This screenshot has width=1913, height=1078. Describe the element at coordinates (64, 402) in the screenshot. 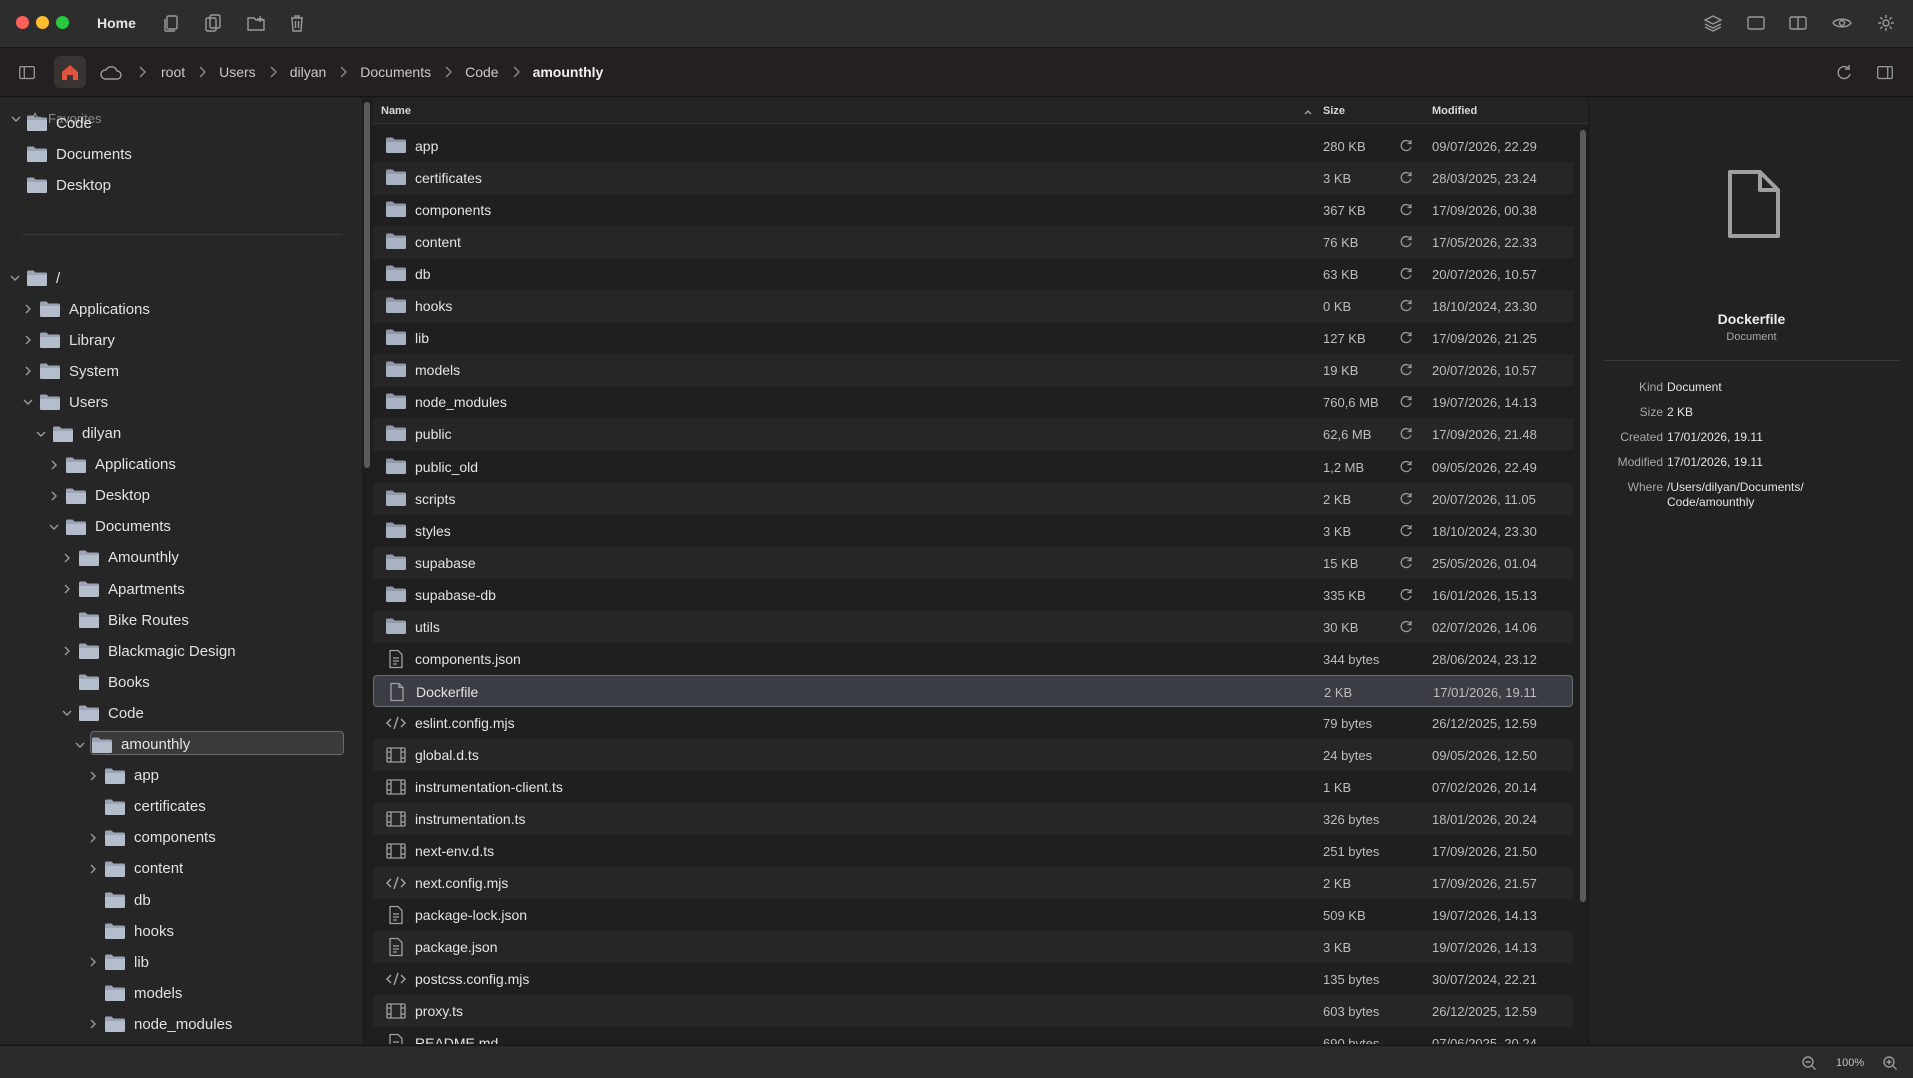

I see `tree-item: Users` at that location.